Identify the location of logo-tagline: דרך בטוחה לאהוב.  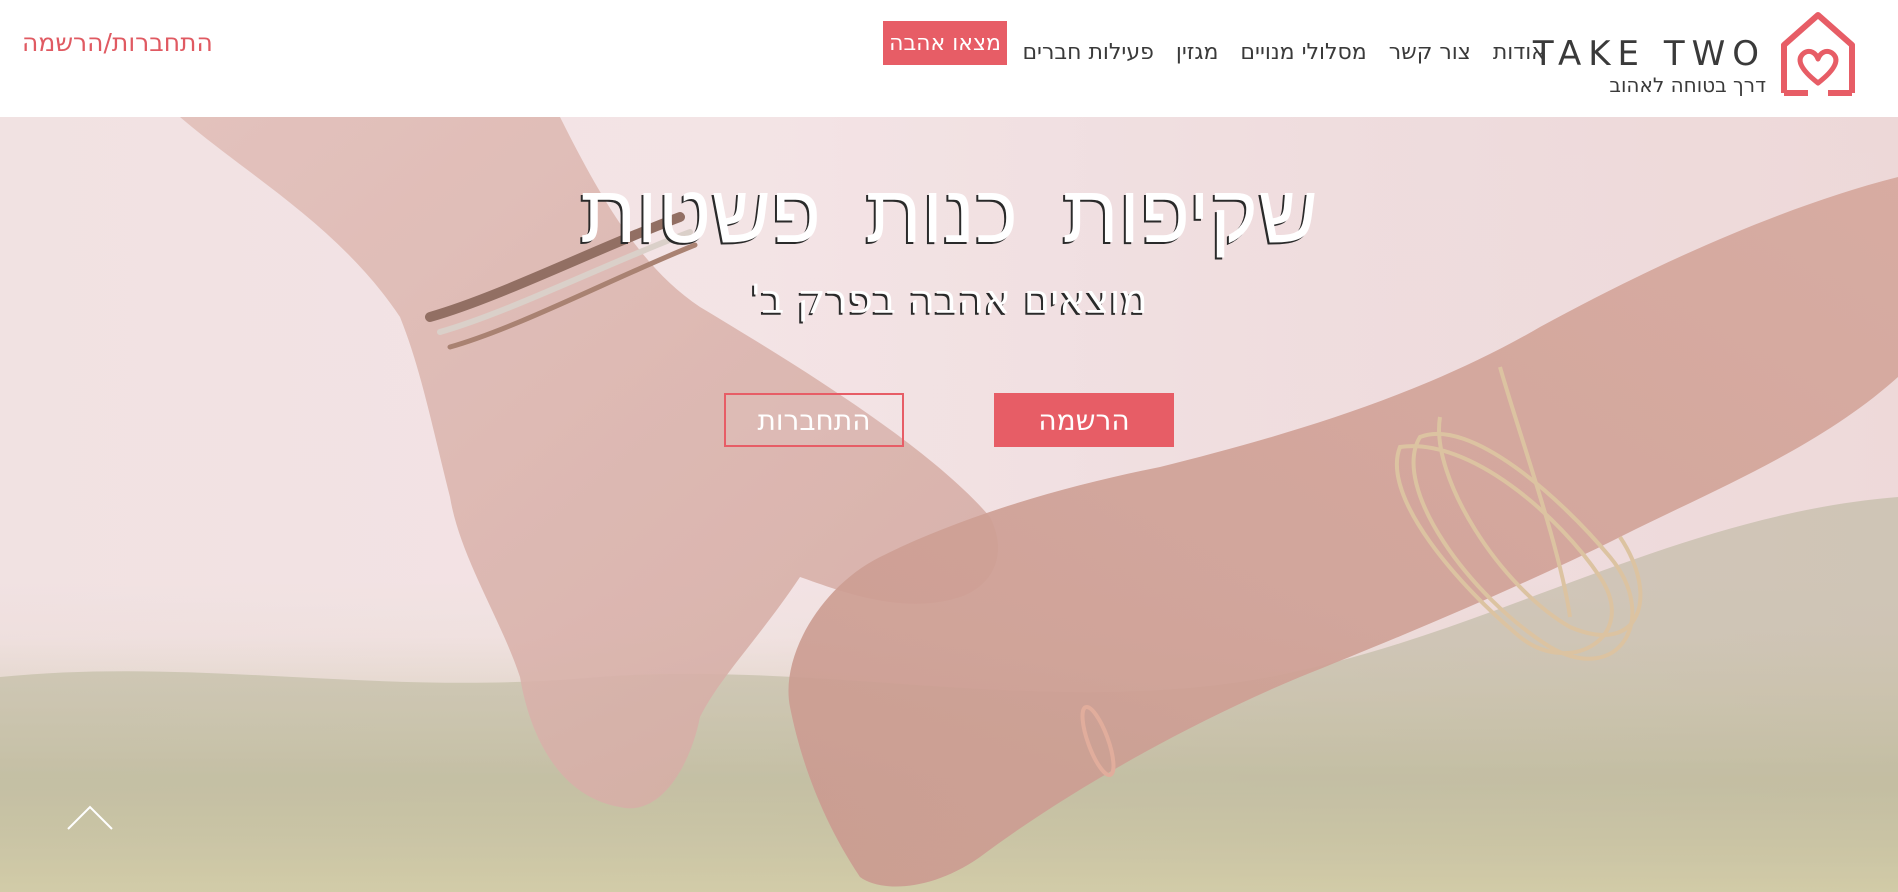
(1687, 85).